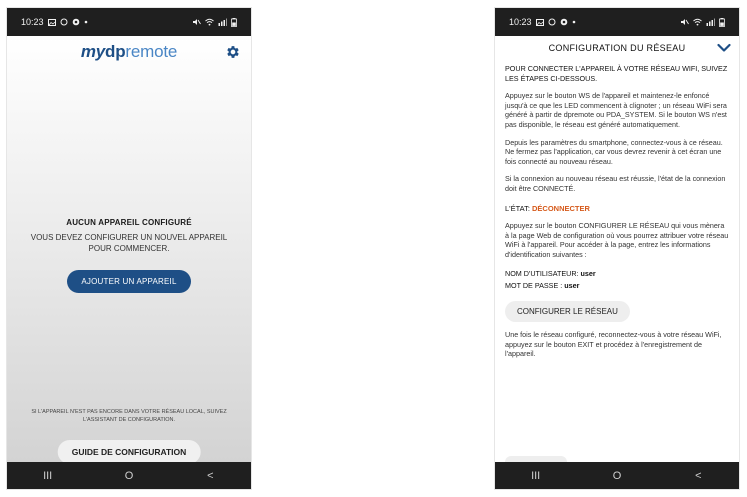 The width and height of the screenshot is (747, 497). I want to click on empty-state-title: AUCUN APPAREIL CONFIGURÉ, so click(129, 222).